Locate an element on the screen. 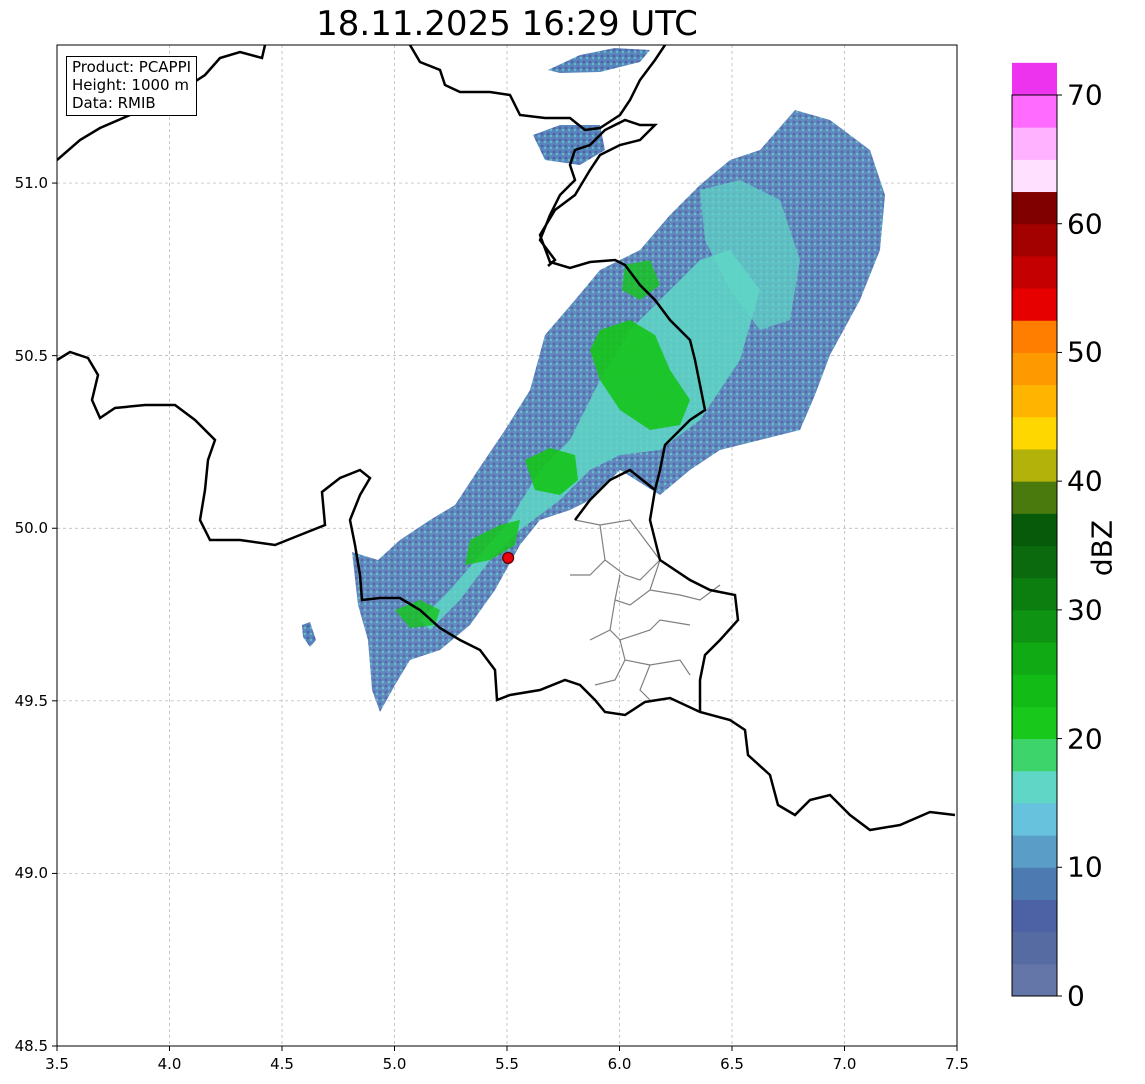 This screenshot has height=1084, width=1145. height-label: Height: 1000 m is located at coordinates (130, 85).